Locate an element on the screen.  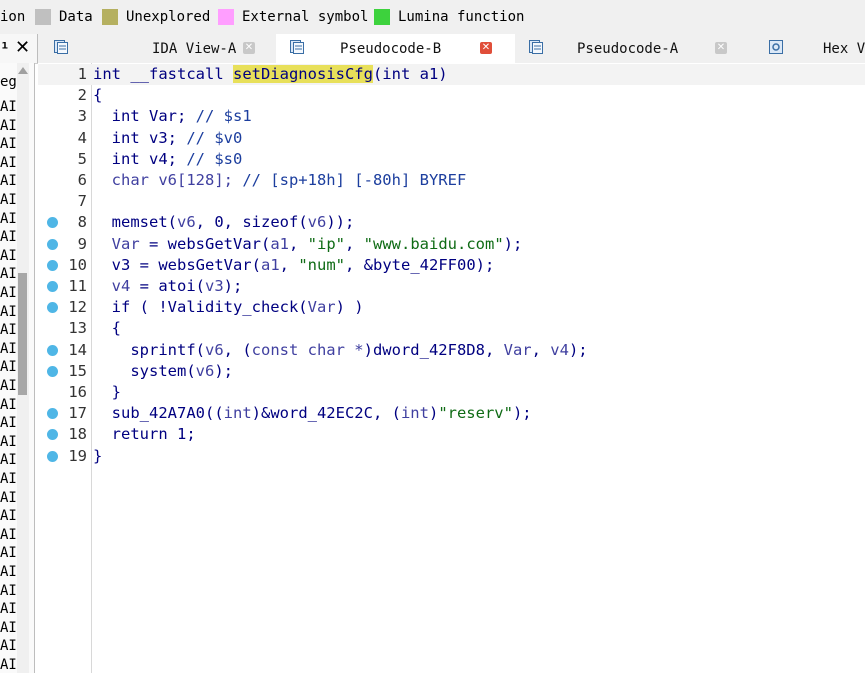
line-number: 13 is located at coordinates (77, 328).